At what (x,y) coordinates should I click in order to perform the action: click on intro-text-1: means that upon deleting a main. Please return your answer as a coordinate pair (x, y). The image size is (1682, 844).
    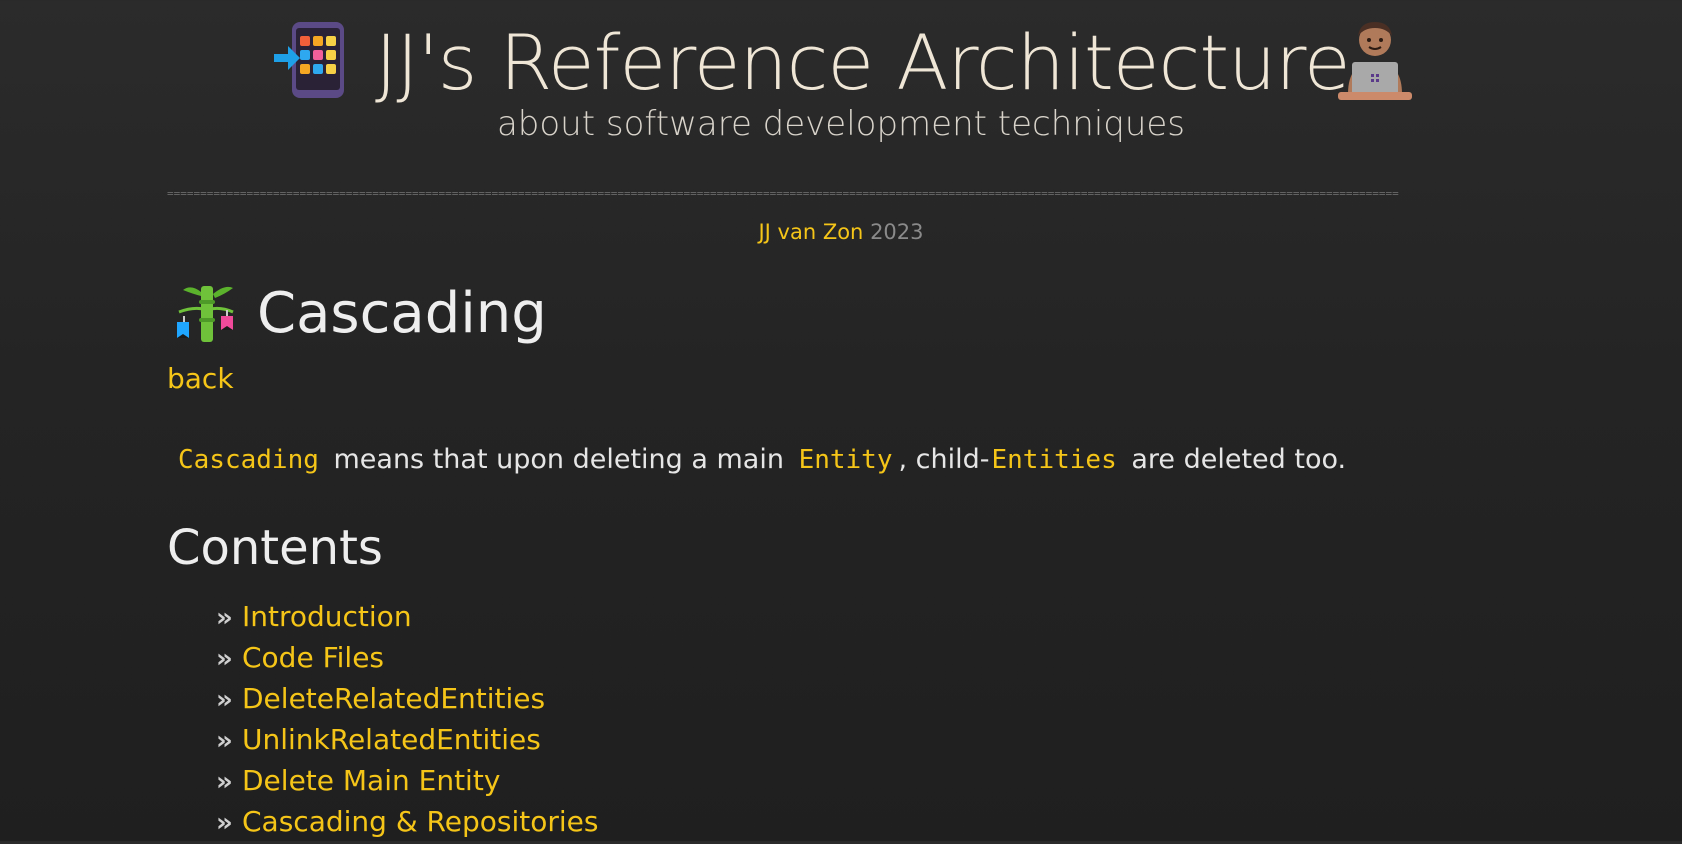
    Looking at the image, I should click on (558, 459).